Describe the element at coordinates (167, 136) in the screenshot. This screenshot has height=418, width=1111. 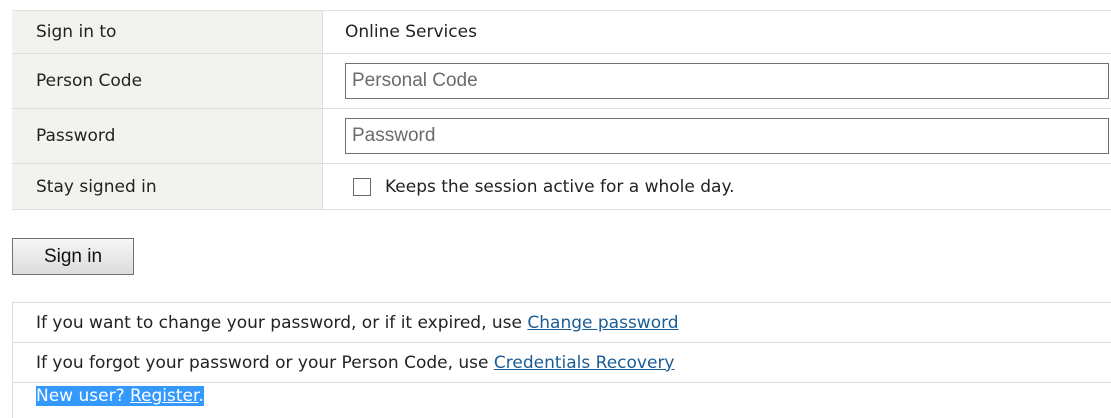
I see `form-label-password: Password` at that location.